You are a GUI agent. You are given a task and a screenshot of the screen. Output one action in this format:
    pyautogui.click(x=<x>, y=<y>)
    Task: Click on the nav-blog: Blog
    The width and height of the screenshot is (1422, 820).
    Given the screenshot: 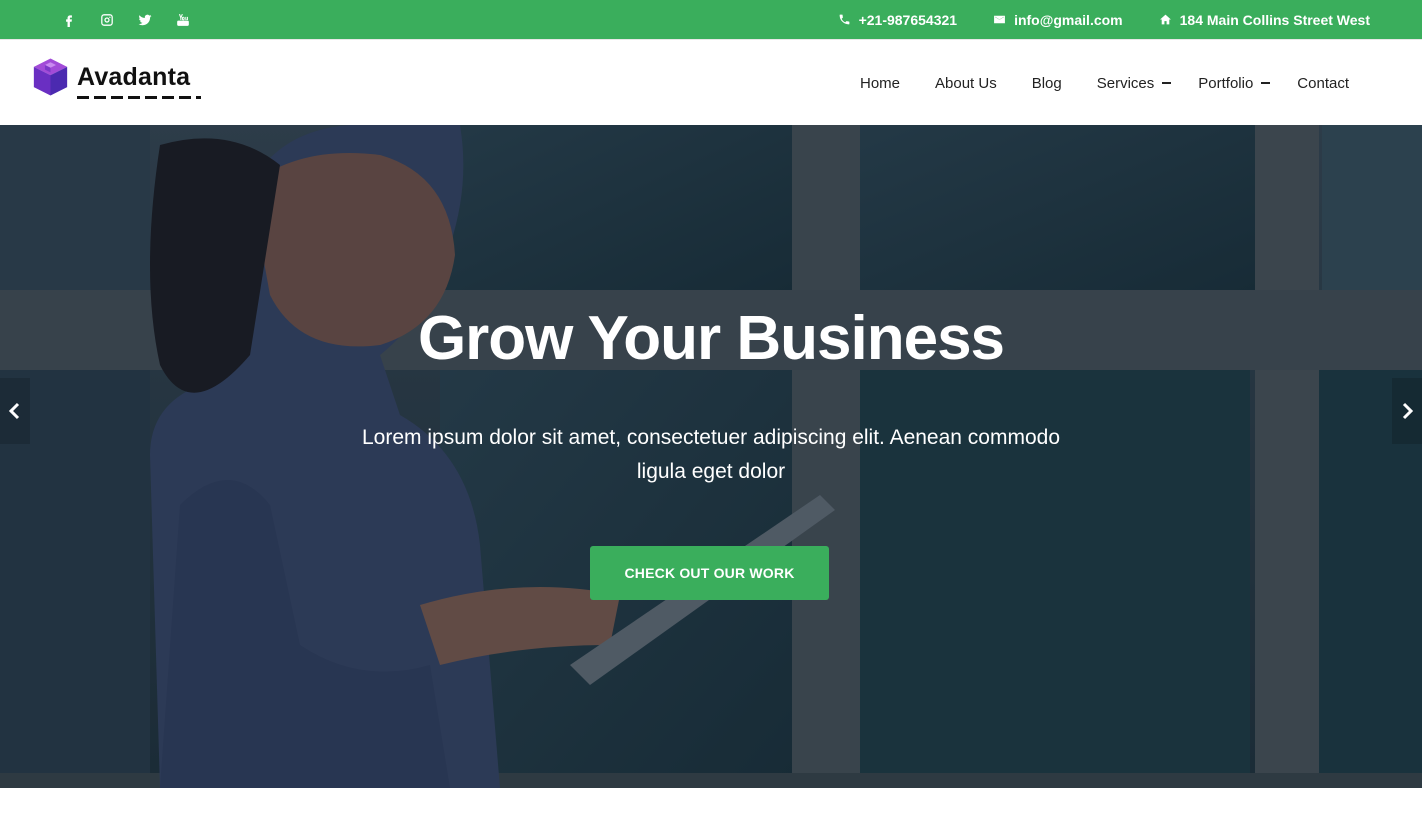 What is the action you would take?
    pyautogui.click(x=1047, y=83)
    